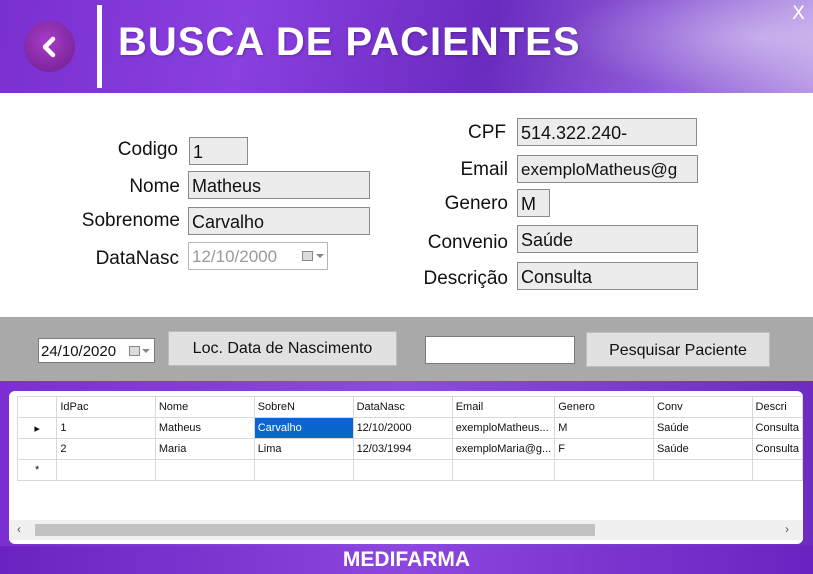 The width and height of the screenshot is (813, 574). I want to click on sobrenome-label: Sobrenome, so click(130, 220).